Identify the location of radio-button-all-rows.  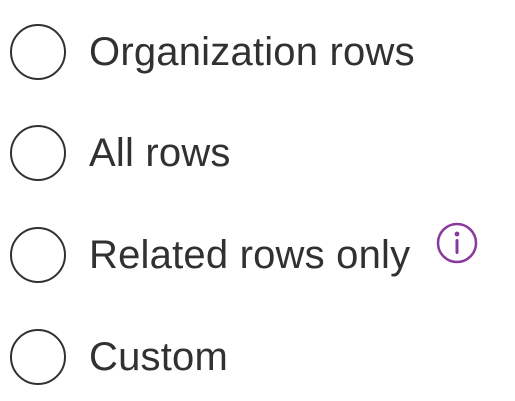
(38, 153).